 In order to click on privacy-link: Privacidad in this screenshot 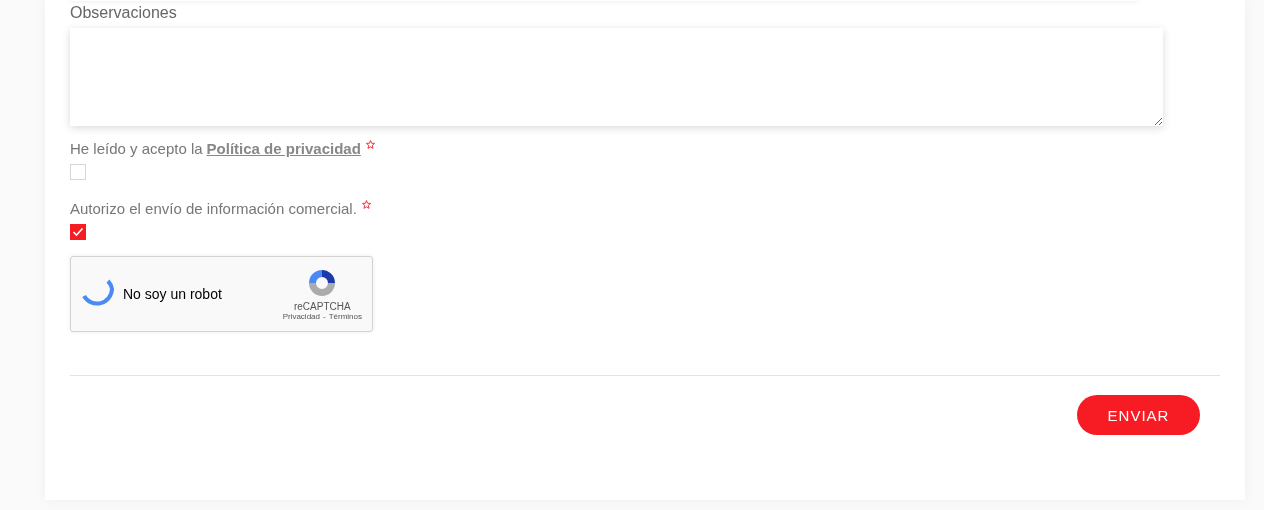, I will do `click(301, 316)`.